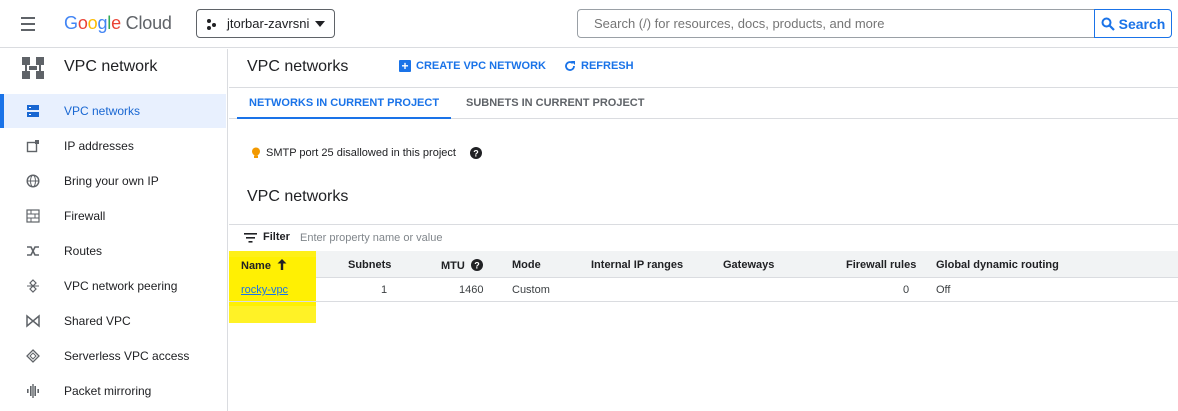  I want to click on project-picker: jtorbar-zavrsni, so click(265, 23).